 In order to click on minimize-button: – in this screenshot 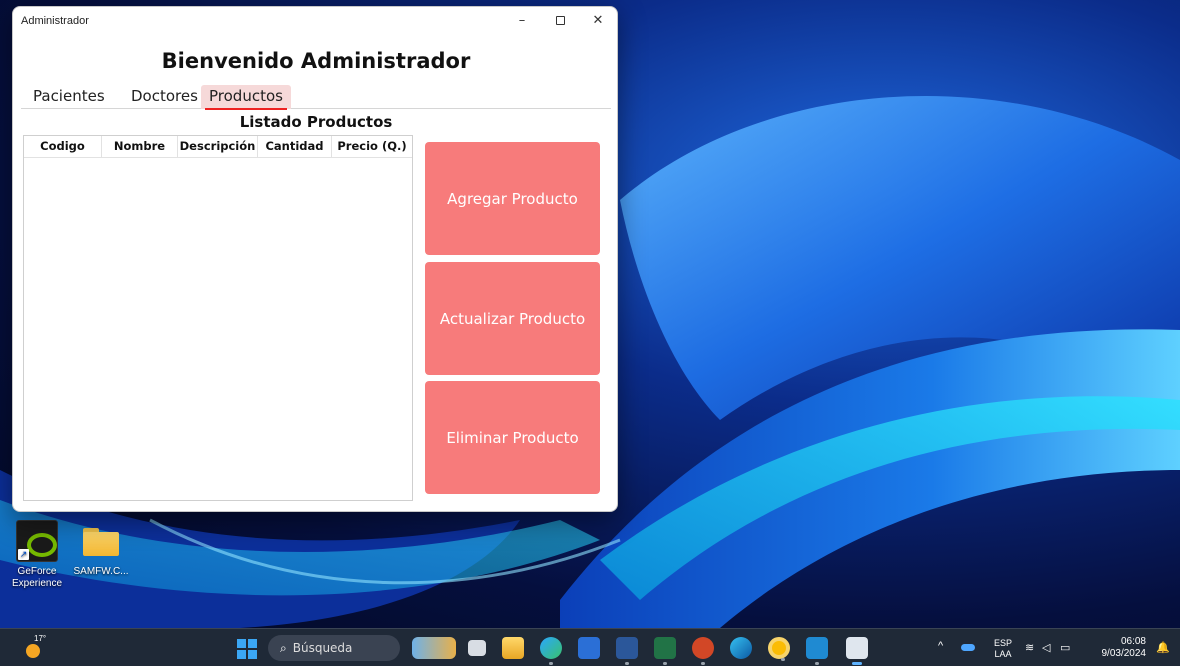, I will do `click(522, 22)`.